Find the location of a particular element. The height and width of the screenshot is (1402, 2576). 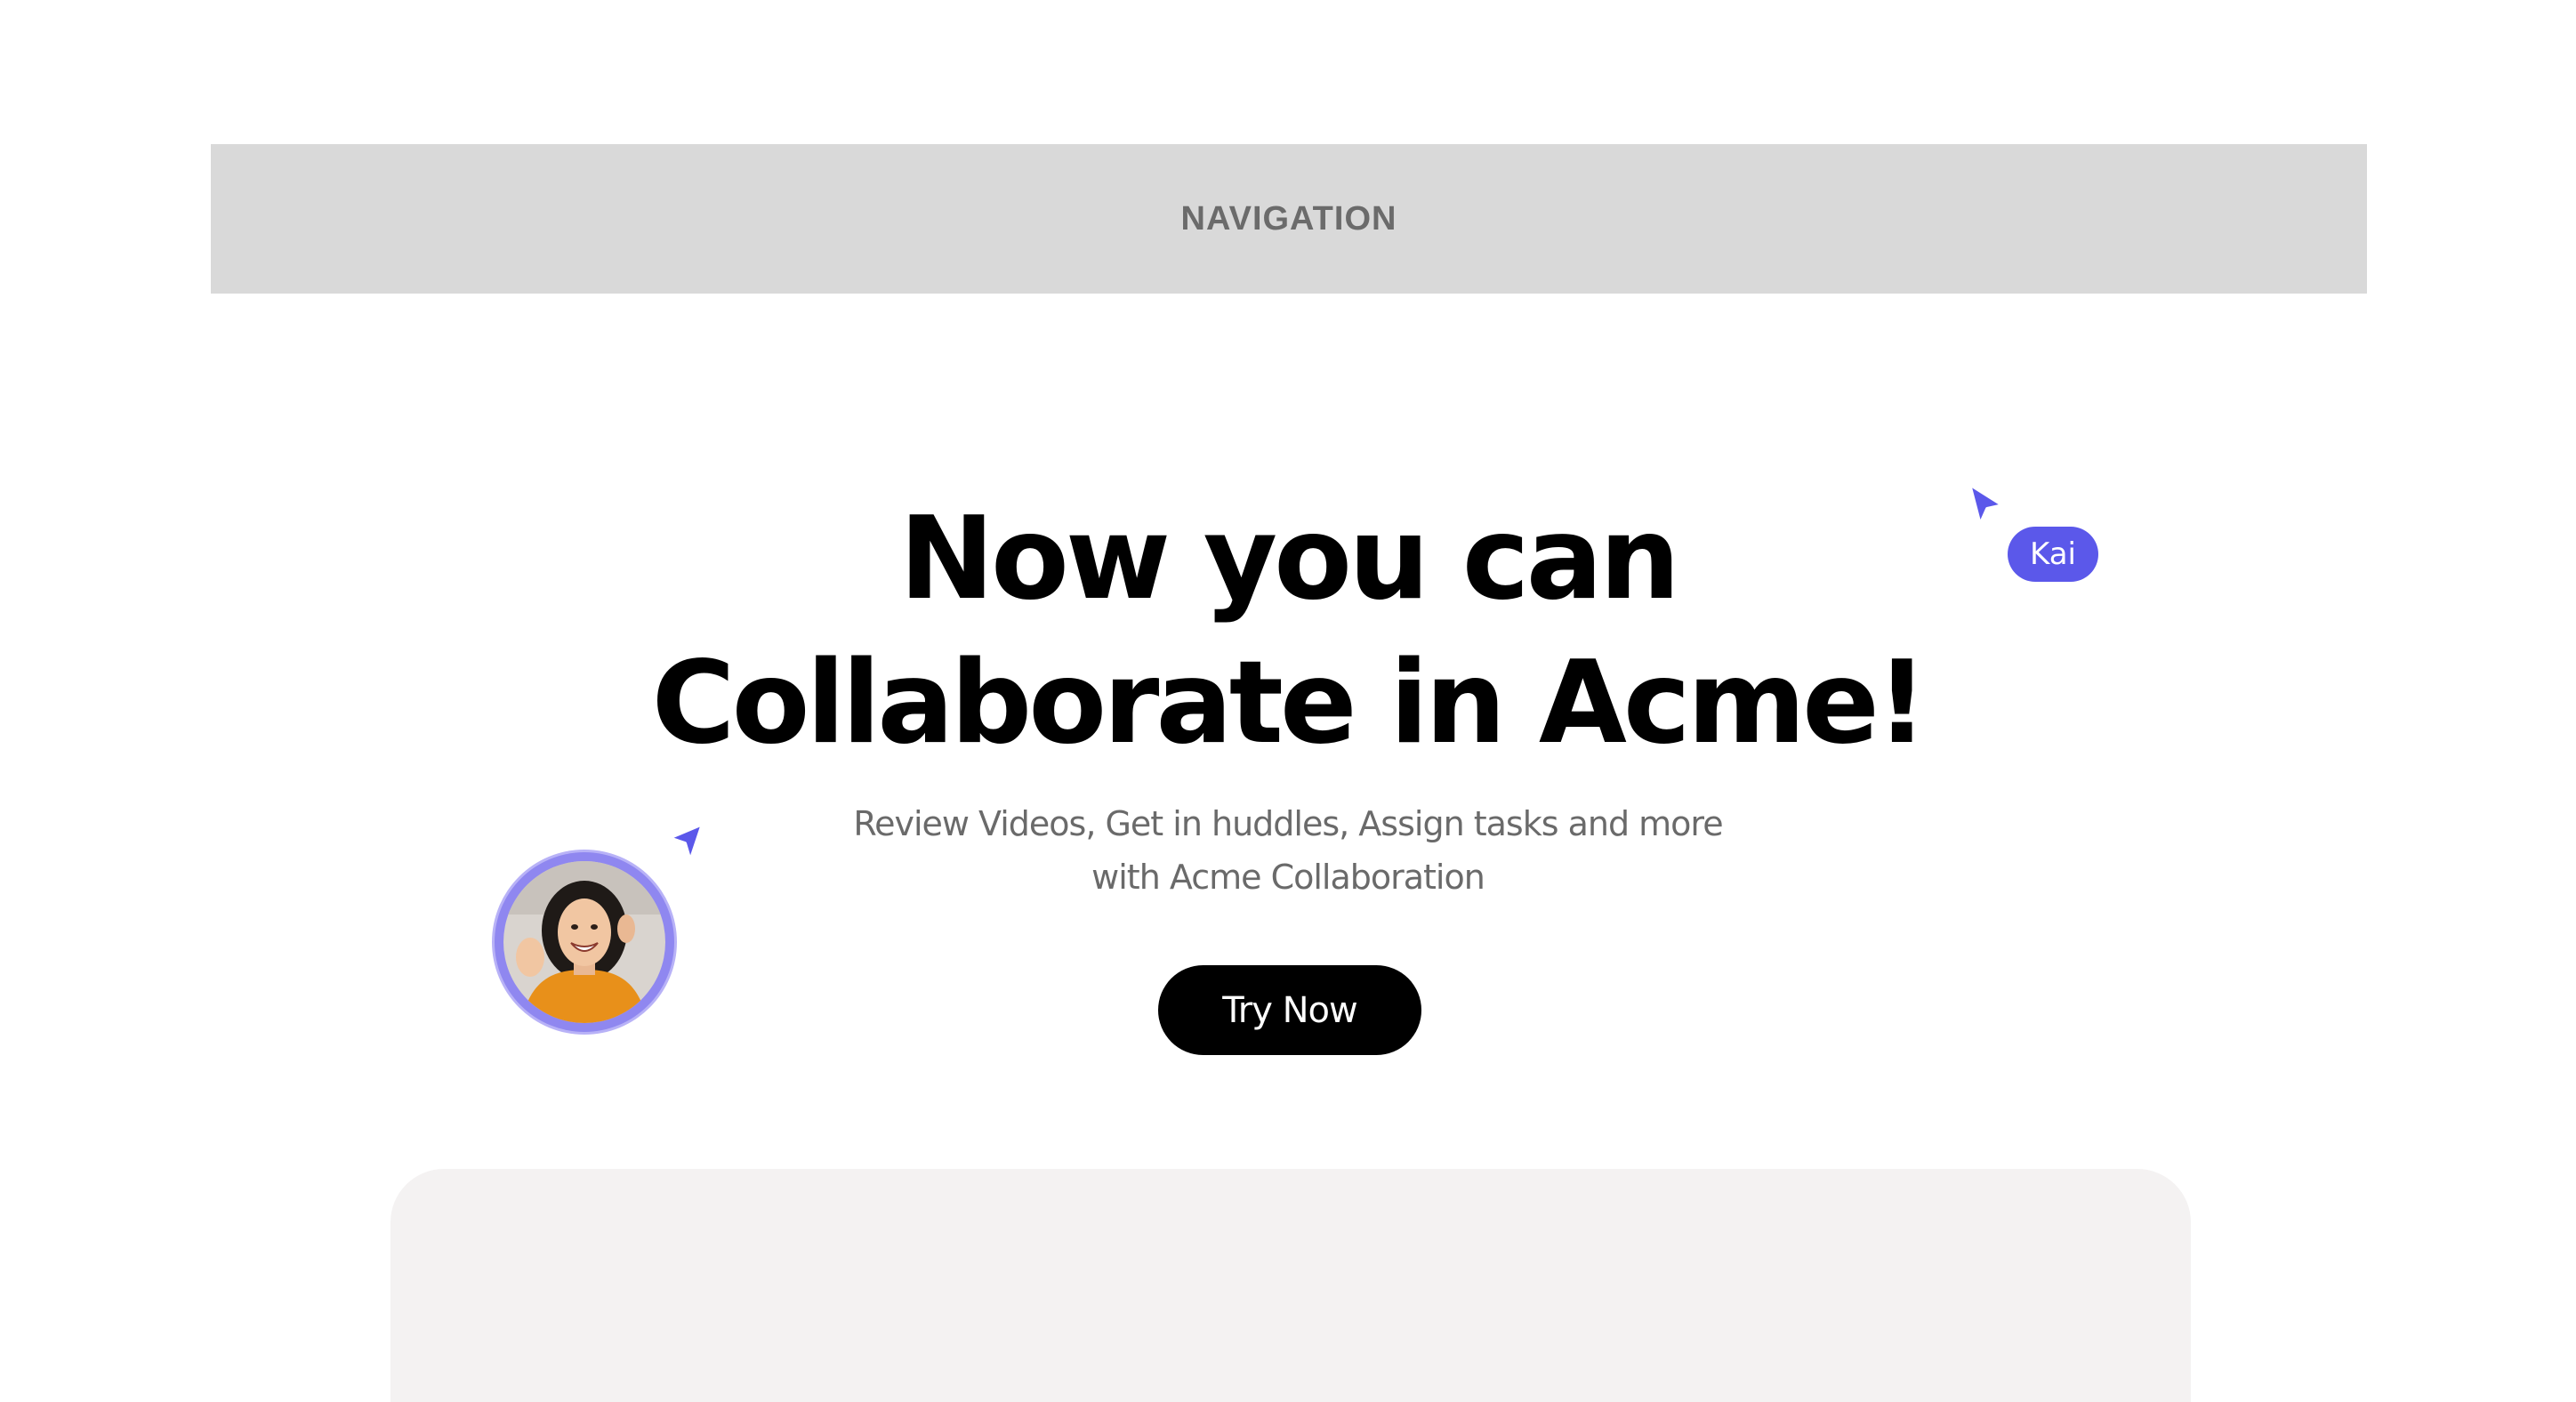

hero-title: Now you can Collaborate in Acme! is located at coordinates (1288, 631).